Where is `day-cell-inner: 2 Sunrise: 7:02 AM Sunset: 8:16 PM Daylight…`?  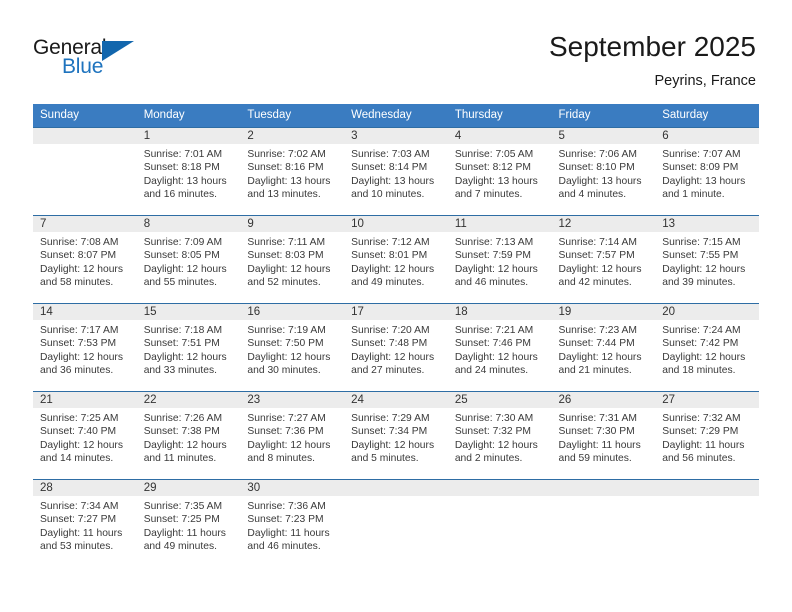
day-cell-inner: 2 Sunrise: 7:02 AM Sunset: 8:16 PM Daylight… is located at coordinates (292, 171).